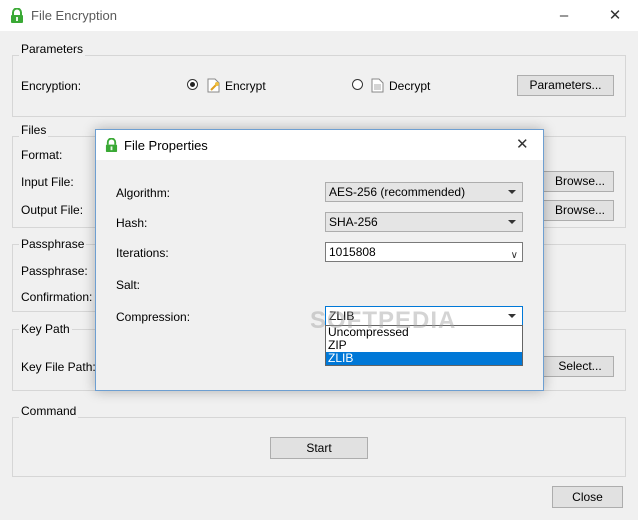 This screenshot has height=520, width=638. Describe the element at coordinates (128, 285) in the screenshot. I see `salt-label: Salt:` at that location.